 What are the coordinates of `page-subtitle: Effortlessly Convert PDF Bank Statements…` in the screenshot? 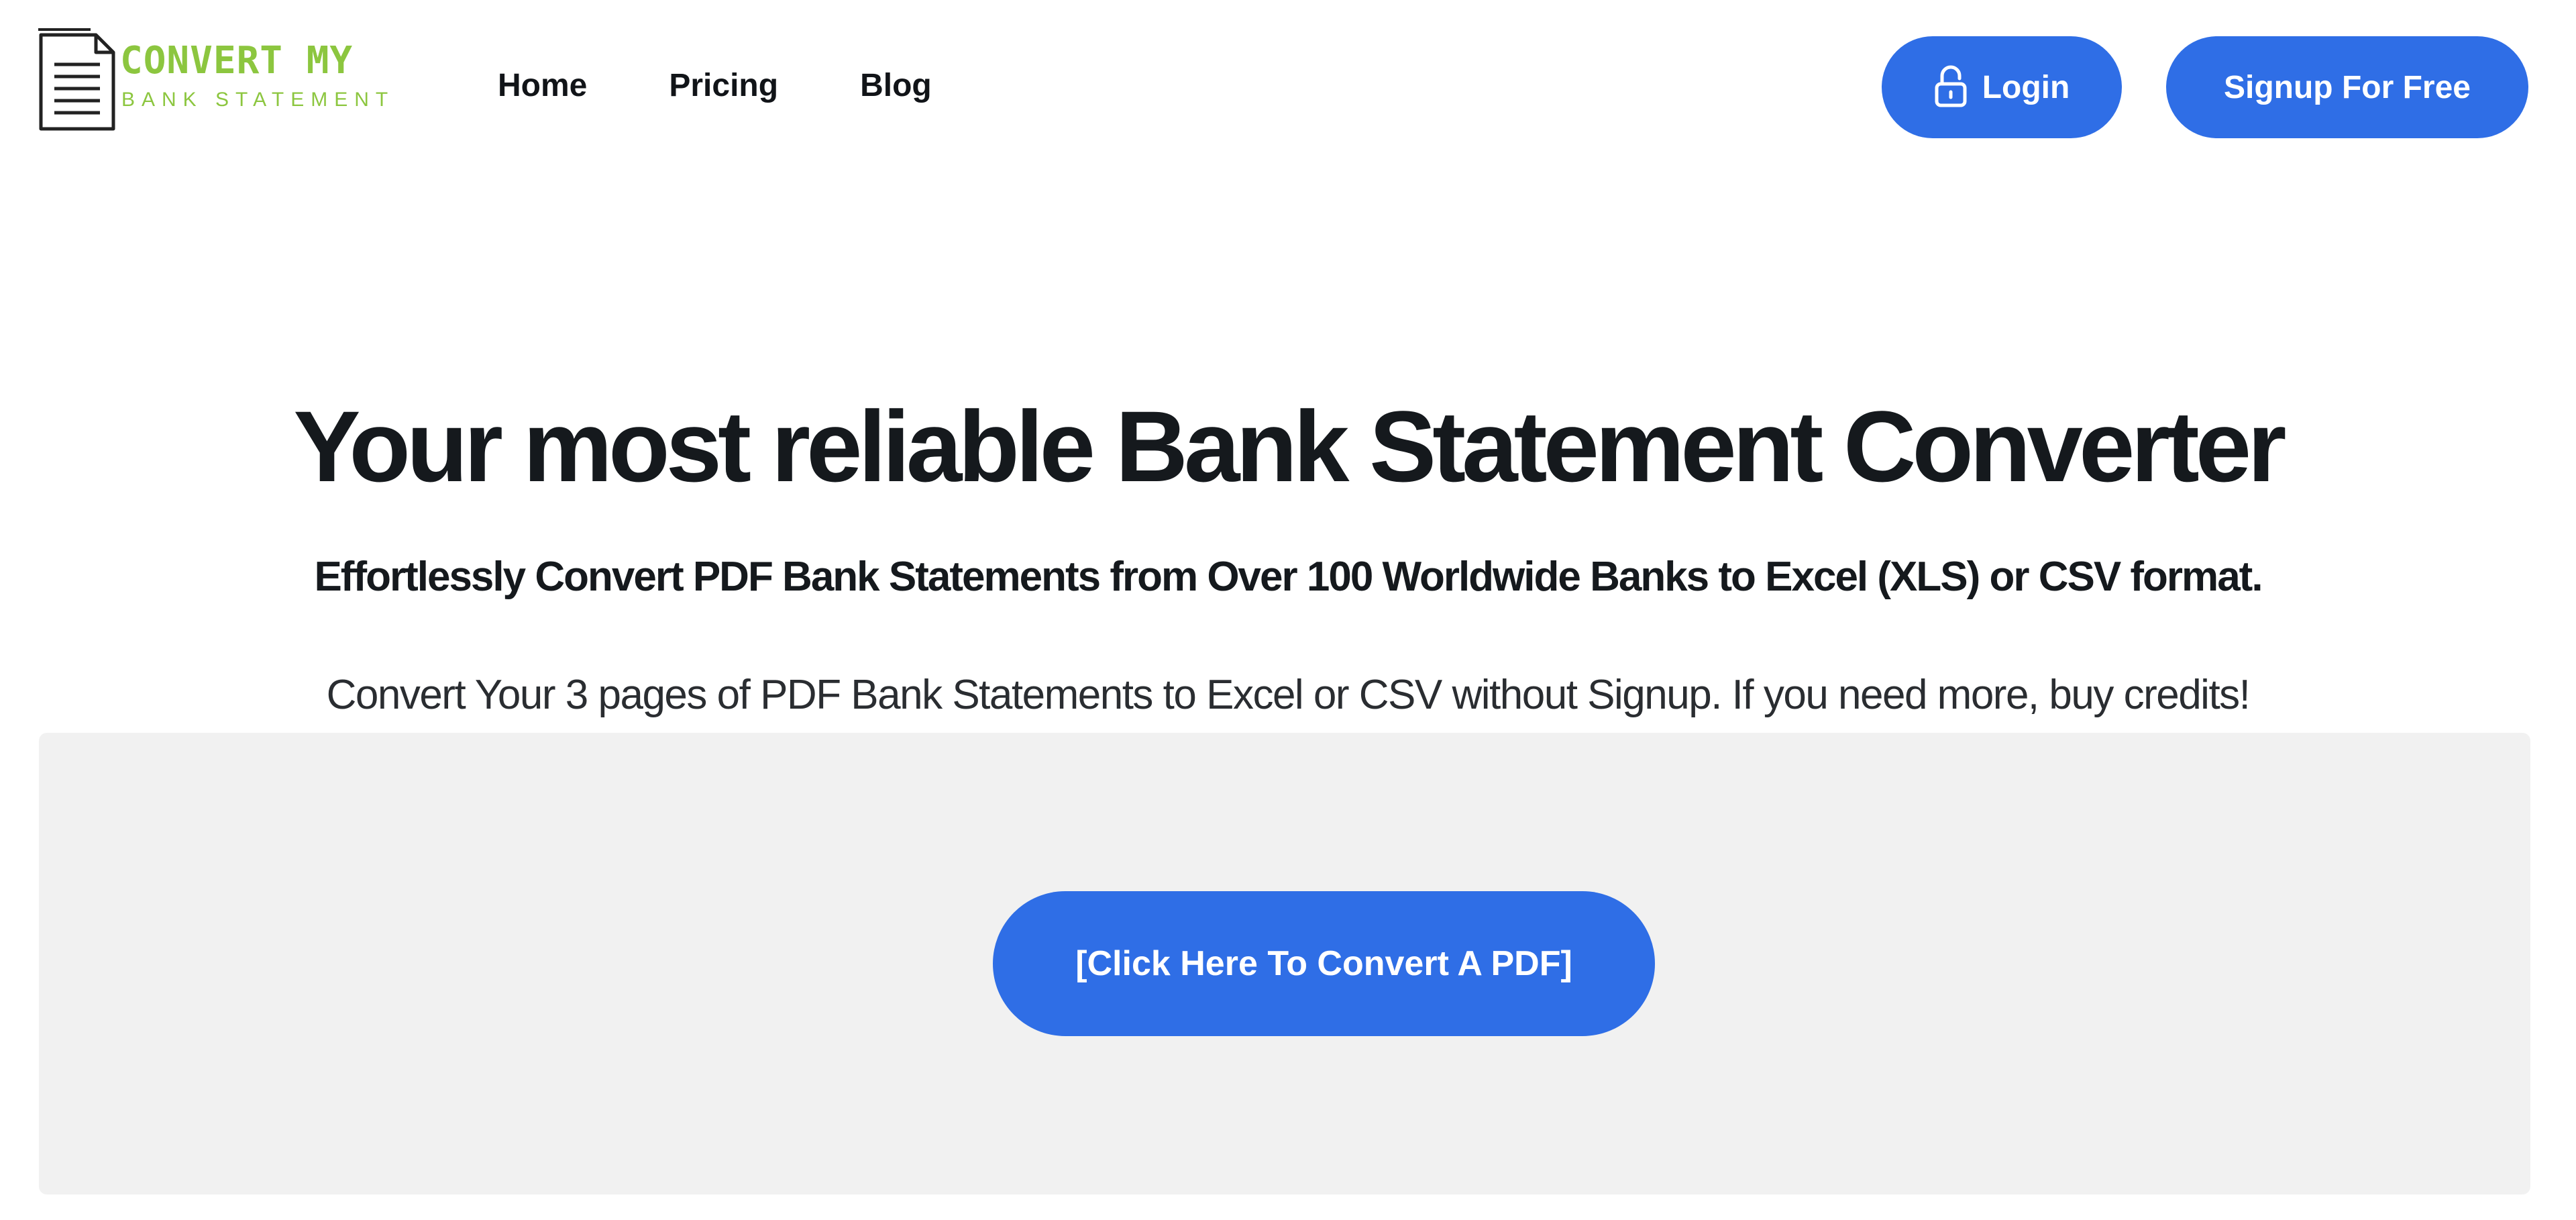 It's located at (1288, 577).